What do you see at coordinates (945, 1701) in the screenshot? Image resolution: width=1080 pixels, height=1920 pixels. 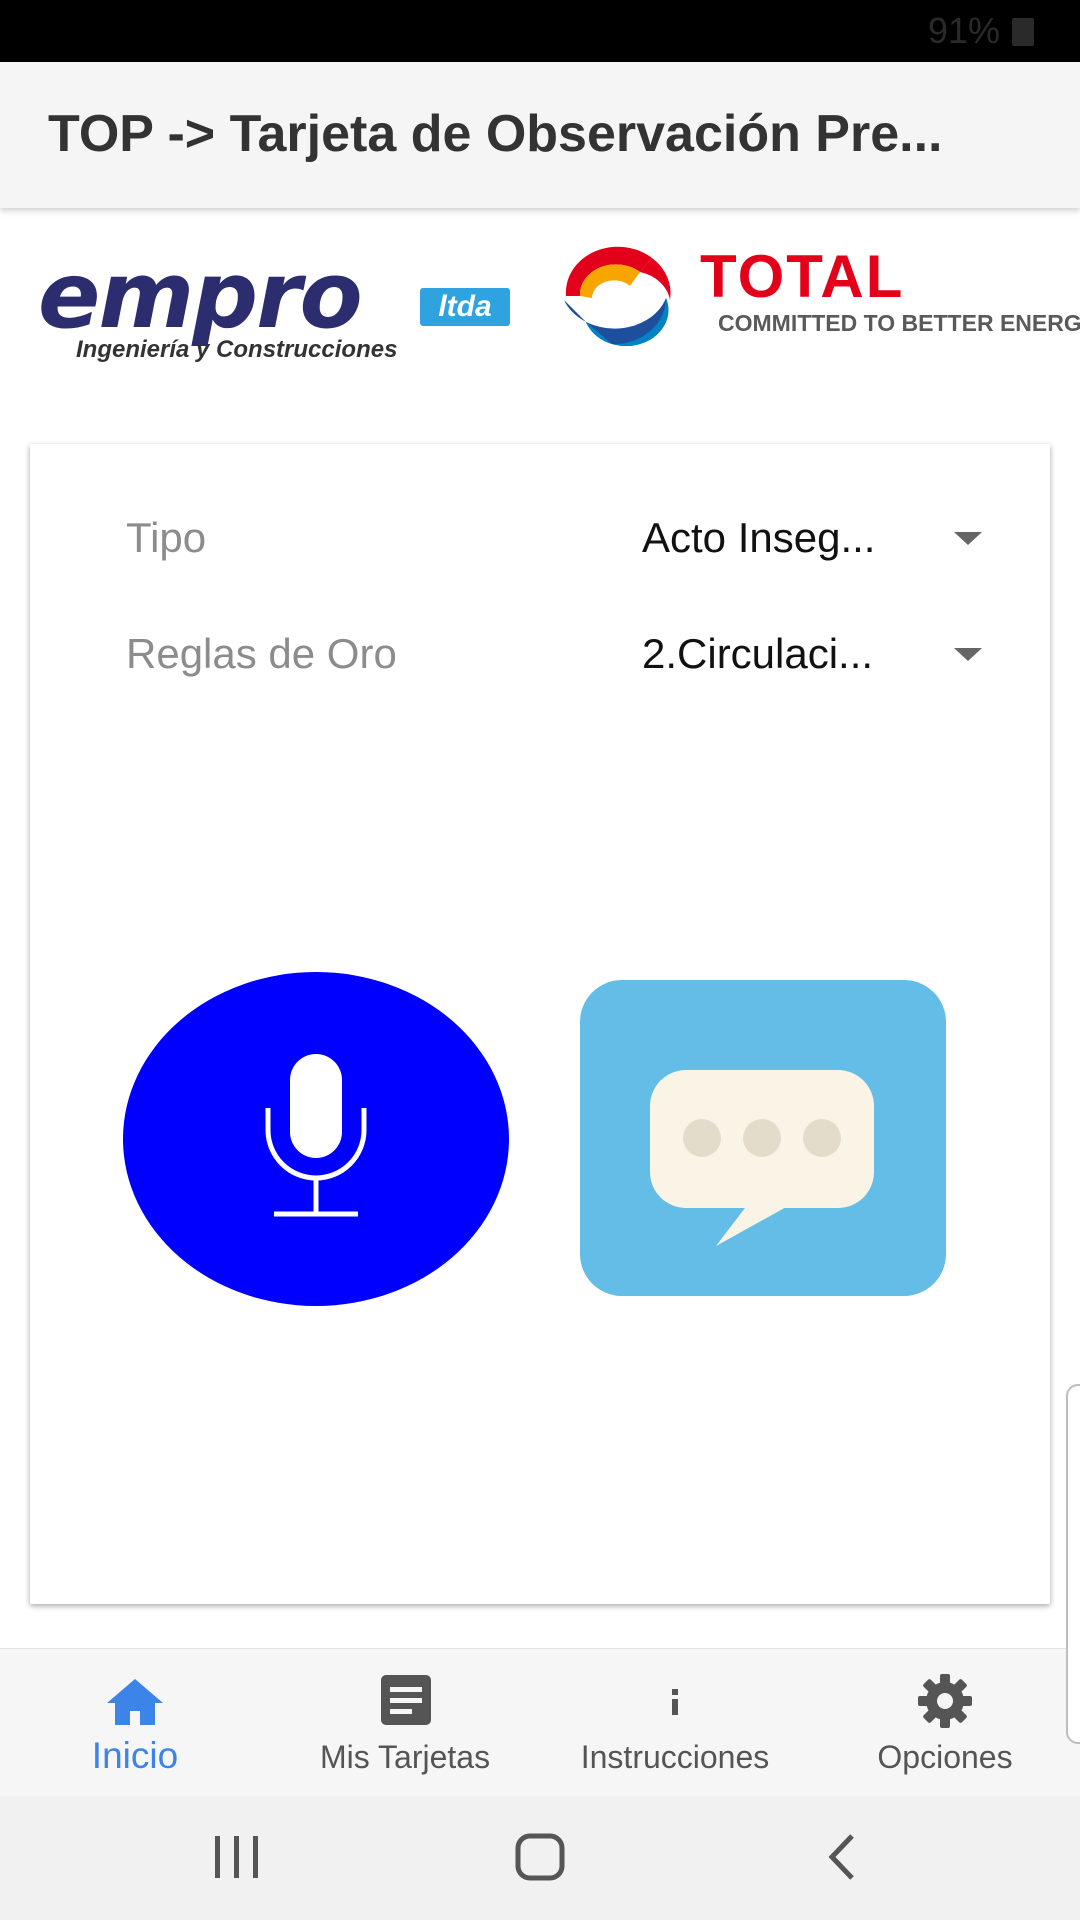 I see `gear-icon` at bounding box center [945, 1701].